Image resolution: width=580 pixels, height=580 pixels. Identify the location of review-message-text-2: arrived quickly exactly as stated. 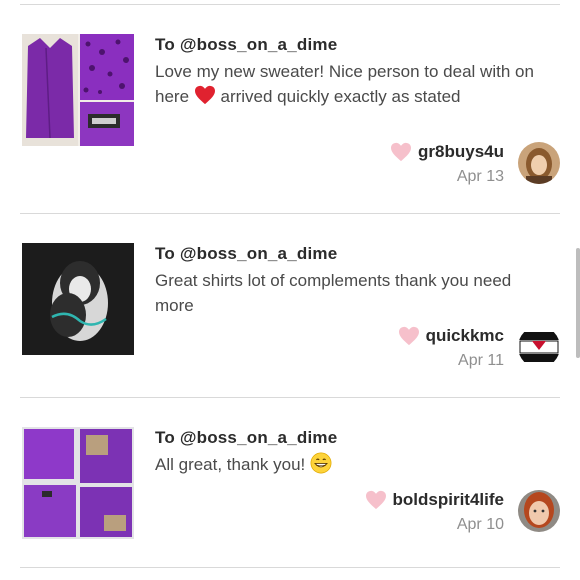
(340, 96).